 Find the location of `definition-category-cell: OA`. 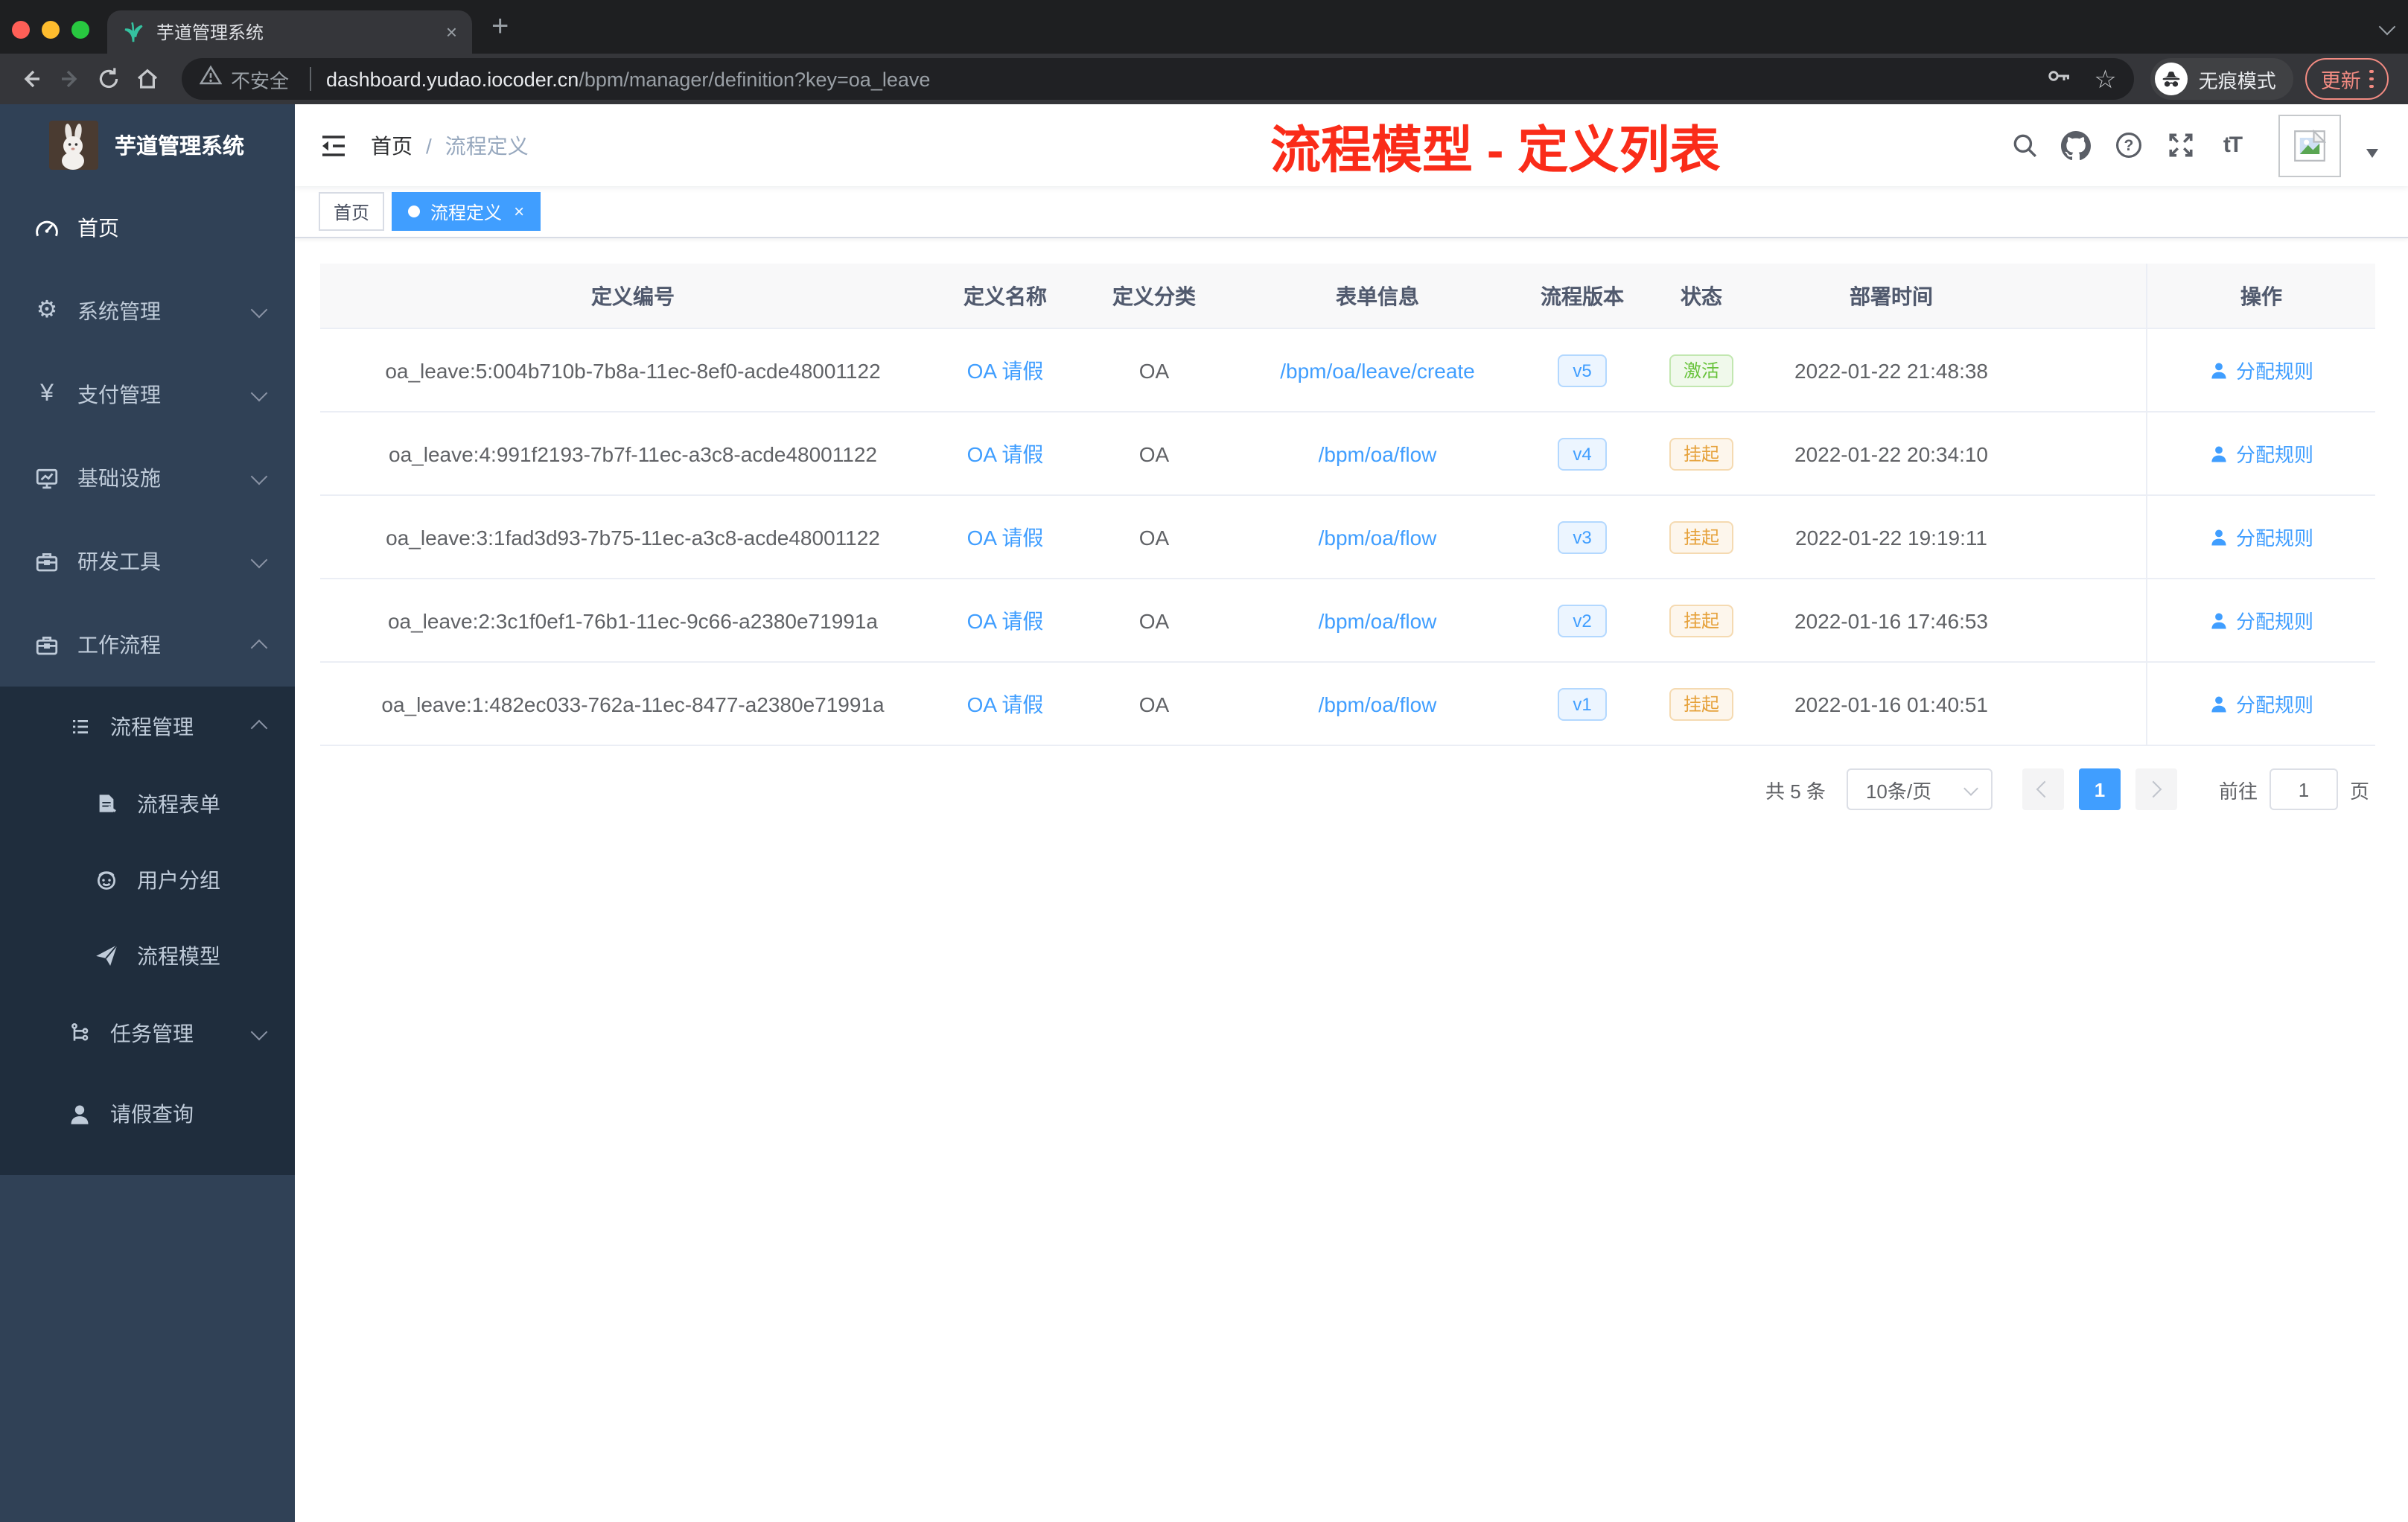

definition-category-cell: OA is located at coordinates (1154, 537).